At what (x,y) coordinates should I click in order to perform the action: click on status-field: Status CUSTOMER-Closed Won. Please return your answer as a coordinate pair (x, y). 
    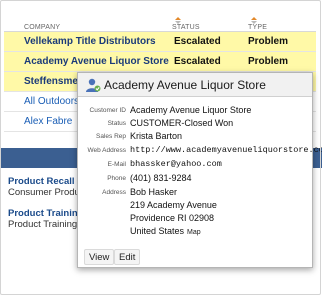
    Looking at the image, I should click on (195, 124).